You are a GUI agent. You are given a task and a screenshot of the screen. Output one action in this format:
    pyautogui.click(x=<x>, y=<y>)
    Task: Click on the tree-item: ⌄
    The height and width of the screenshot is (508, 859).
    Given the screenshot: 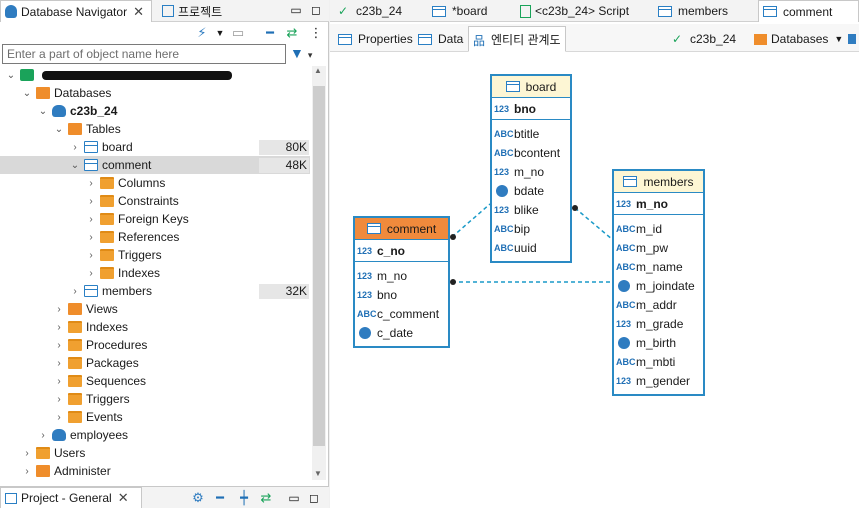 What is the action you would take?
    pyautogui.click(x=155, y=75)
    